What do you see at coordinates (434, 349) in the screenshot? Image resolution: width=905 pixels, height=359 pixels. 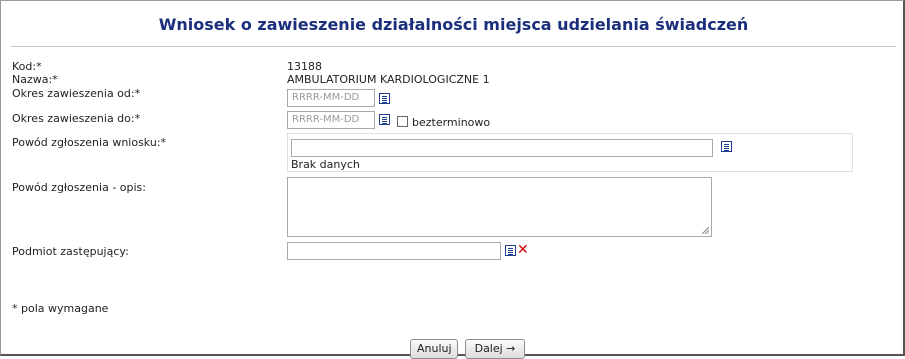 I see `cancel-button: Anuluj` at bounding box center [434, 349].